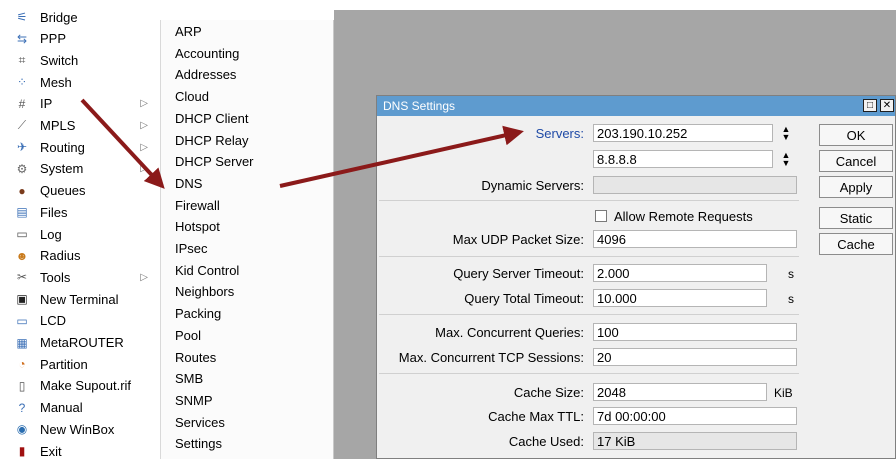 The height and width of the screenshot is (462, 896). I want to click on max-tcp-sessions-label: Max. Concurrent TCP Sessions:, so click(491, 357).